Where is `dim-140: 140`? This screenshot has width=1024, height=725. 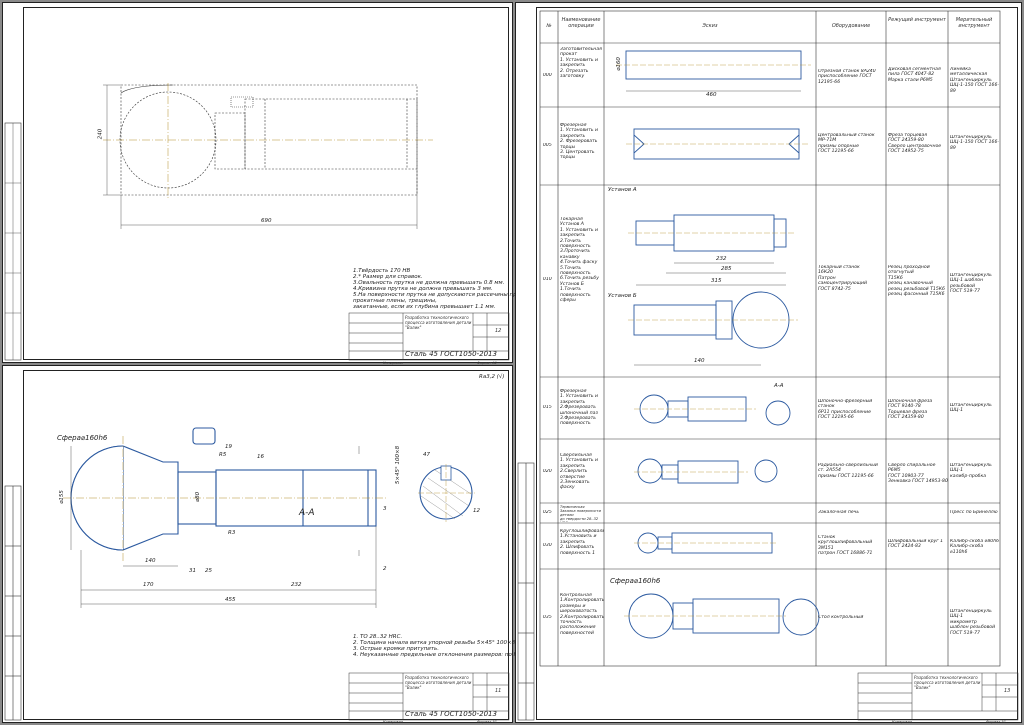 dim-140: 140 is located at coordinates (150, 561).